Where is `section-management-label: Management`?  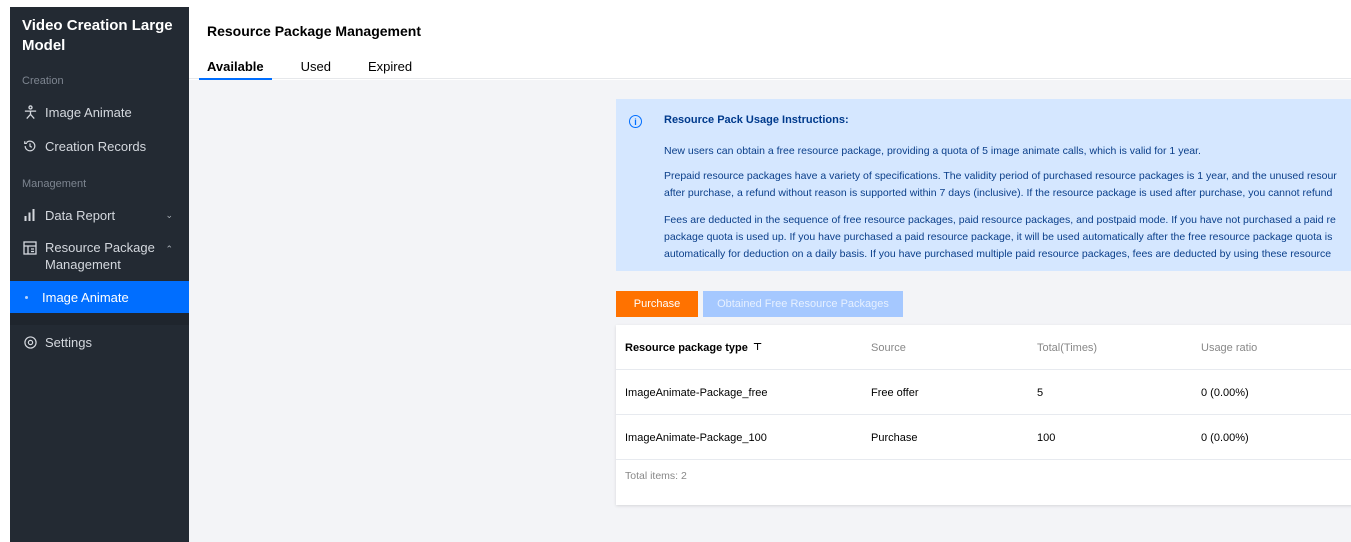
section-management-label: Management is located at coordinates (54, 184).